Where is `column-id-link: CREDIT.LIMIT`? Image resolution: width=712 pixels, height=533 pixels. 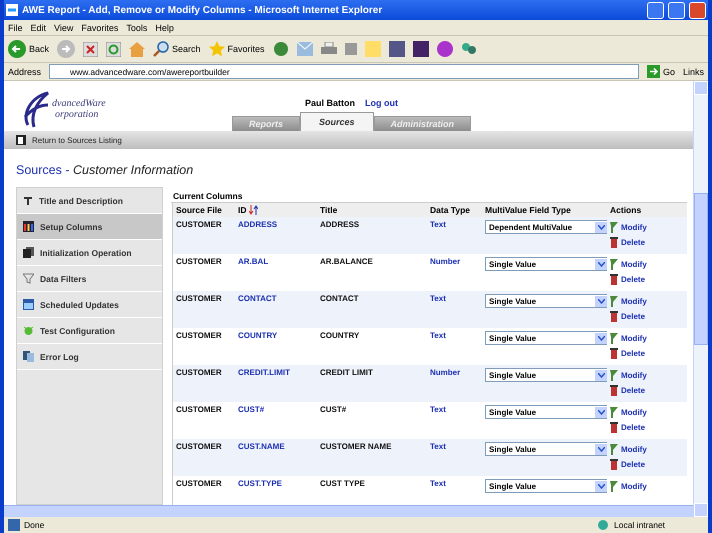 column-id-link: CREDIT.LIMIT is located at coordinates (264, 372).